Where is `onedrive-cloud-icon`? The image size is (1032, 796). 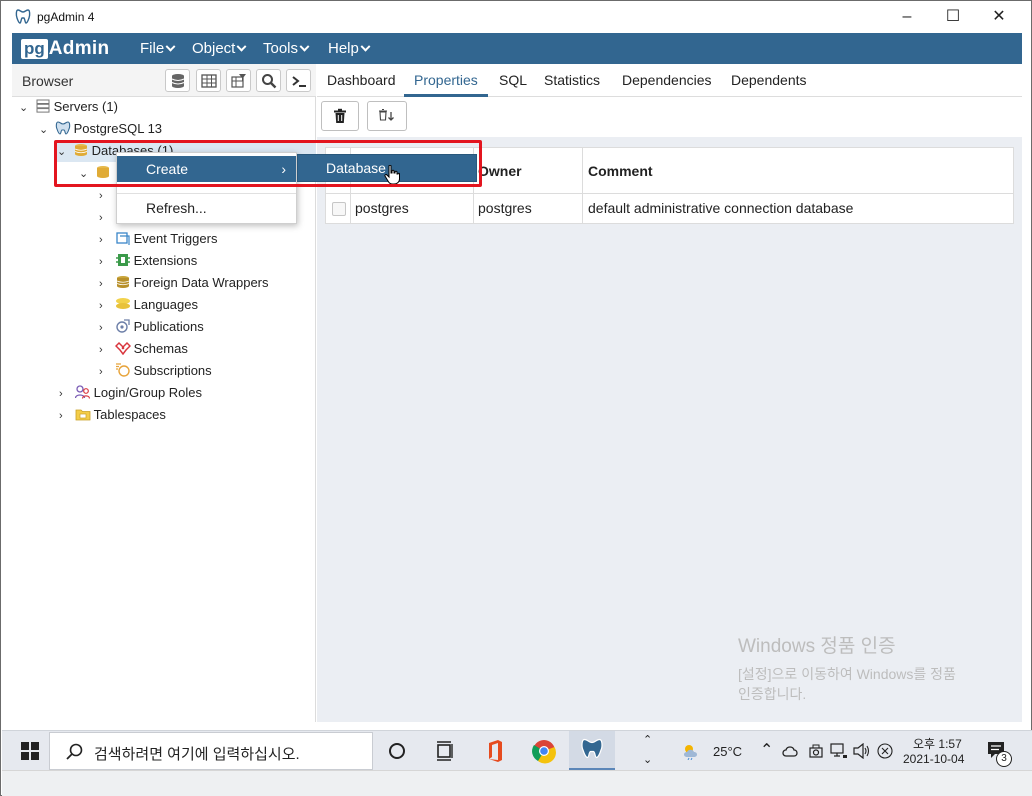 onedrive-cloud-icon is located at coordinates (791, 751).